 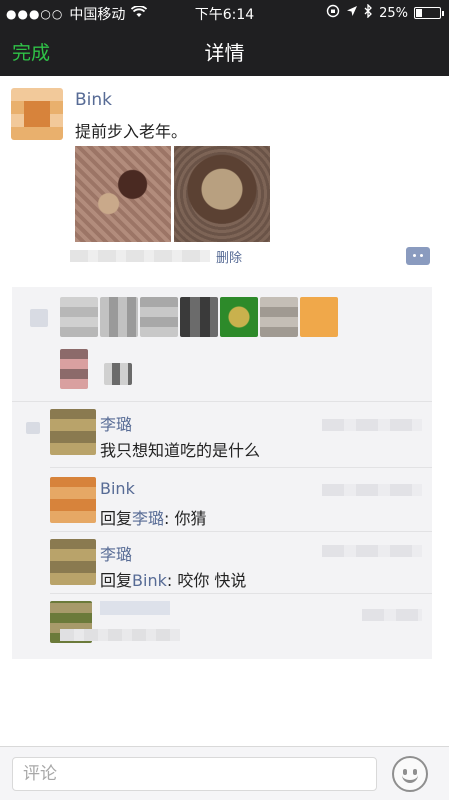 I want to click on comment-text-blurred, so click(x=120, y=635).